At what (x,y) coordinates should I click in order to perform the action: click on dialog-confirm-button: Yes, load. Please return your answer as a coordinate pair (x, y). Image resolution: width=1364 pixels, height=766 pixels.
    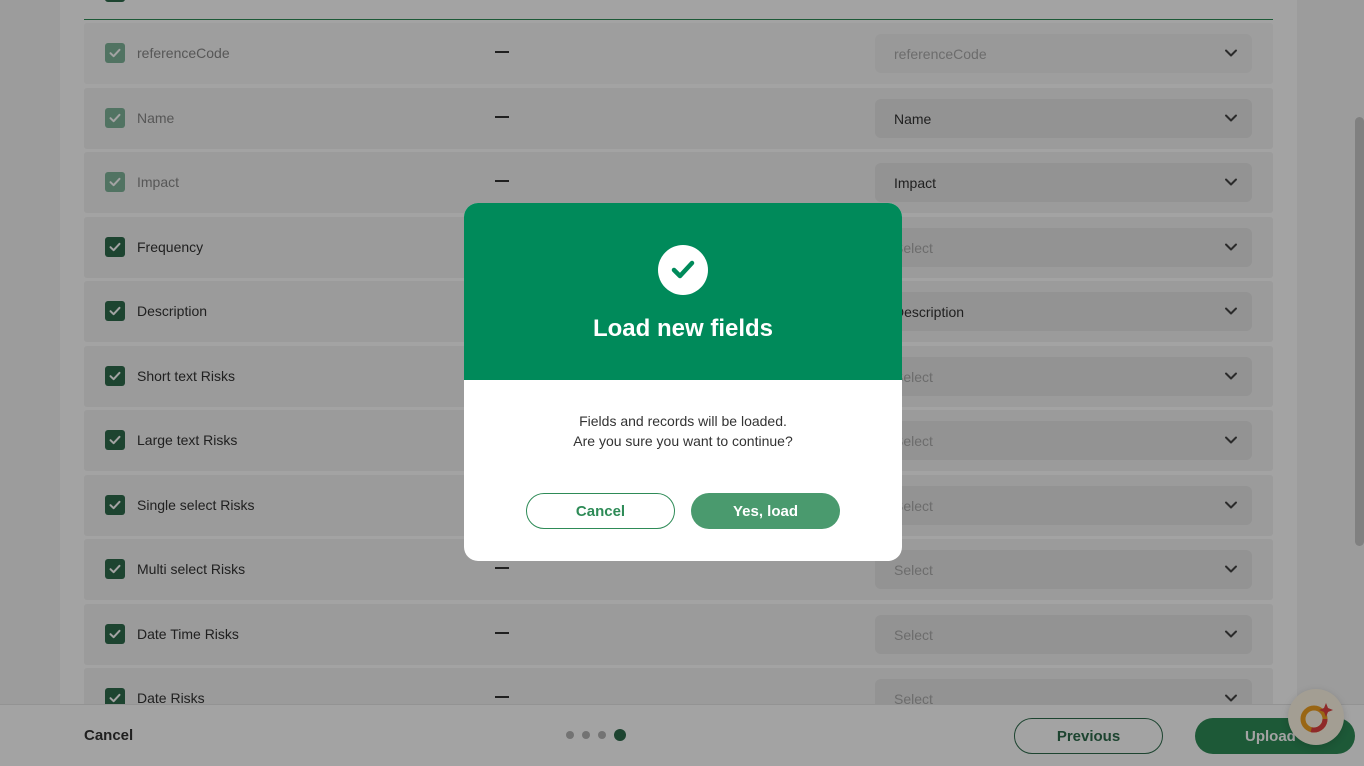
    Looking at the image, I should click on (765, 511).